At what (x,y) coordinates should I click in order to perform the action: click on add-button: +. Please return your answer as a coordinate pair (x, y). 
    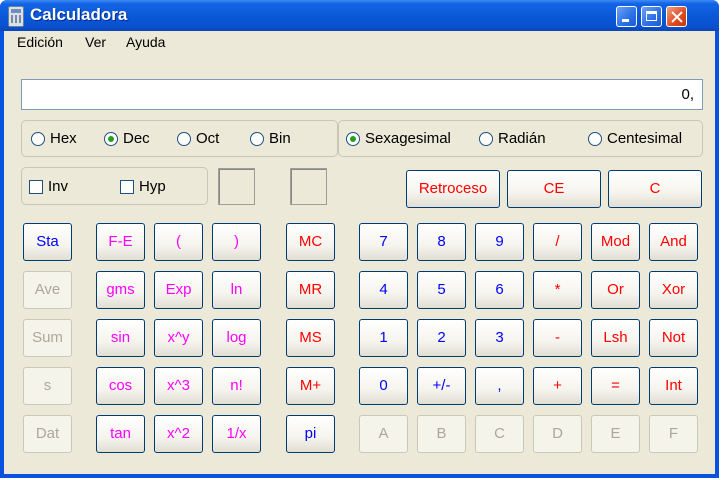
    Looking at the image, I should click on (557, 386).